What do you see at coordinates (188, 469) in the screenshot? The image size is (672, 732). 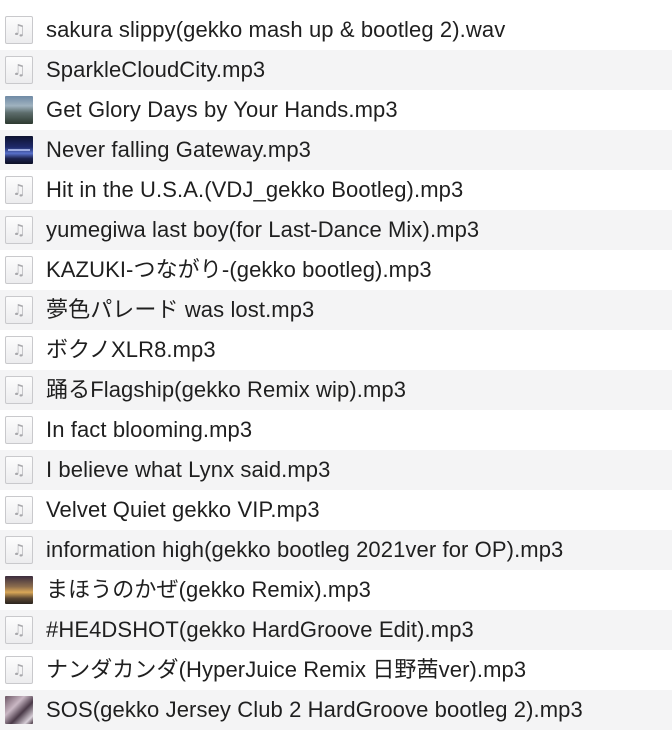 I see `file-name: I believe what Lynx said.mp3` at bounding box center [188, 469].